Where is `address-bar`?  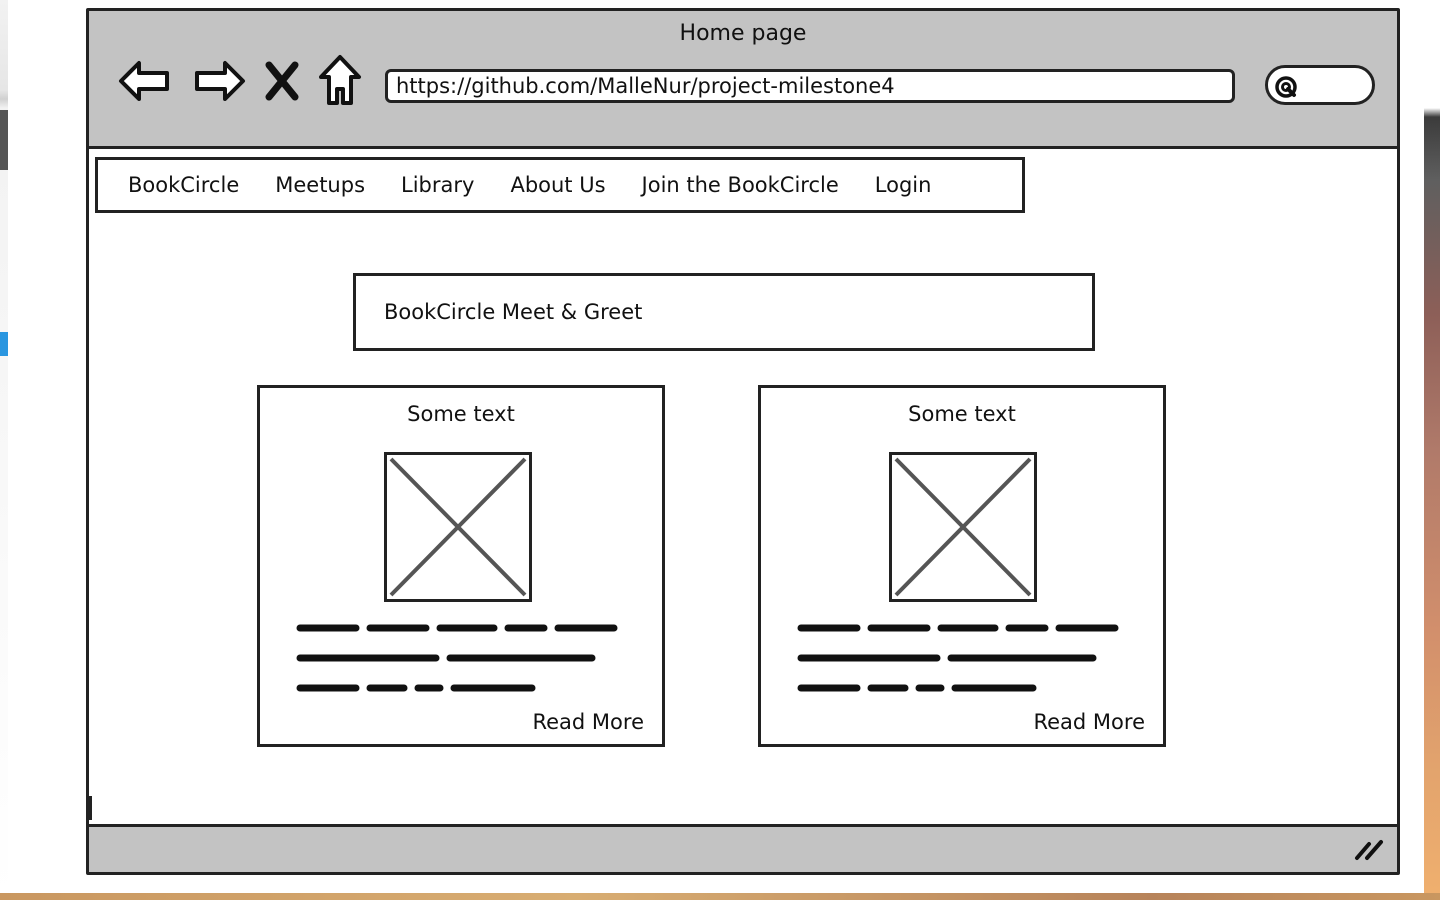
address-bar is located at coordinates (810, 86).